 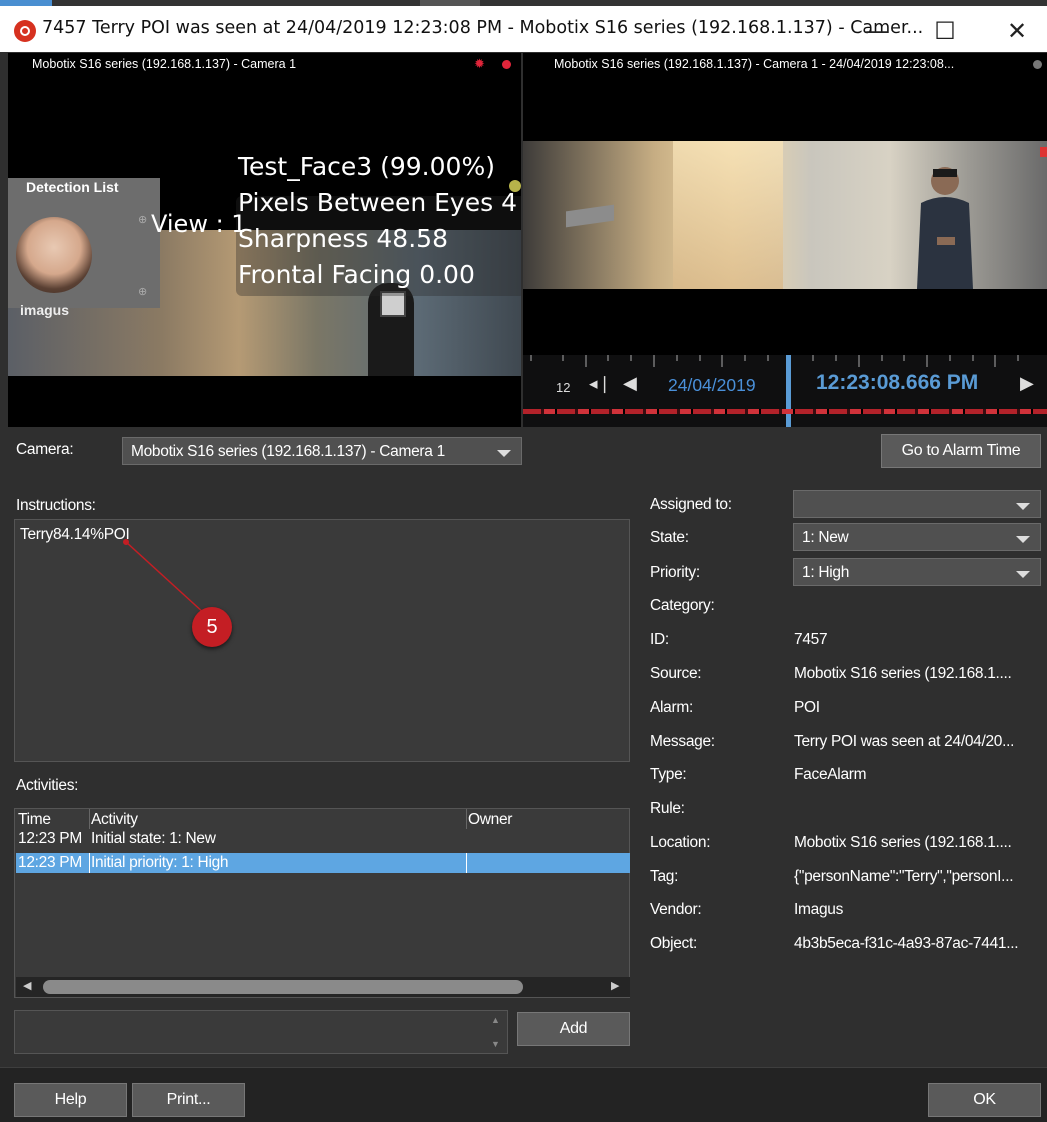 I want to click on camera-alarm-icon, so click(x=25, y=31).